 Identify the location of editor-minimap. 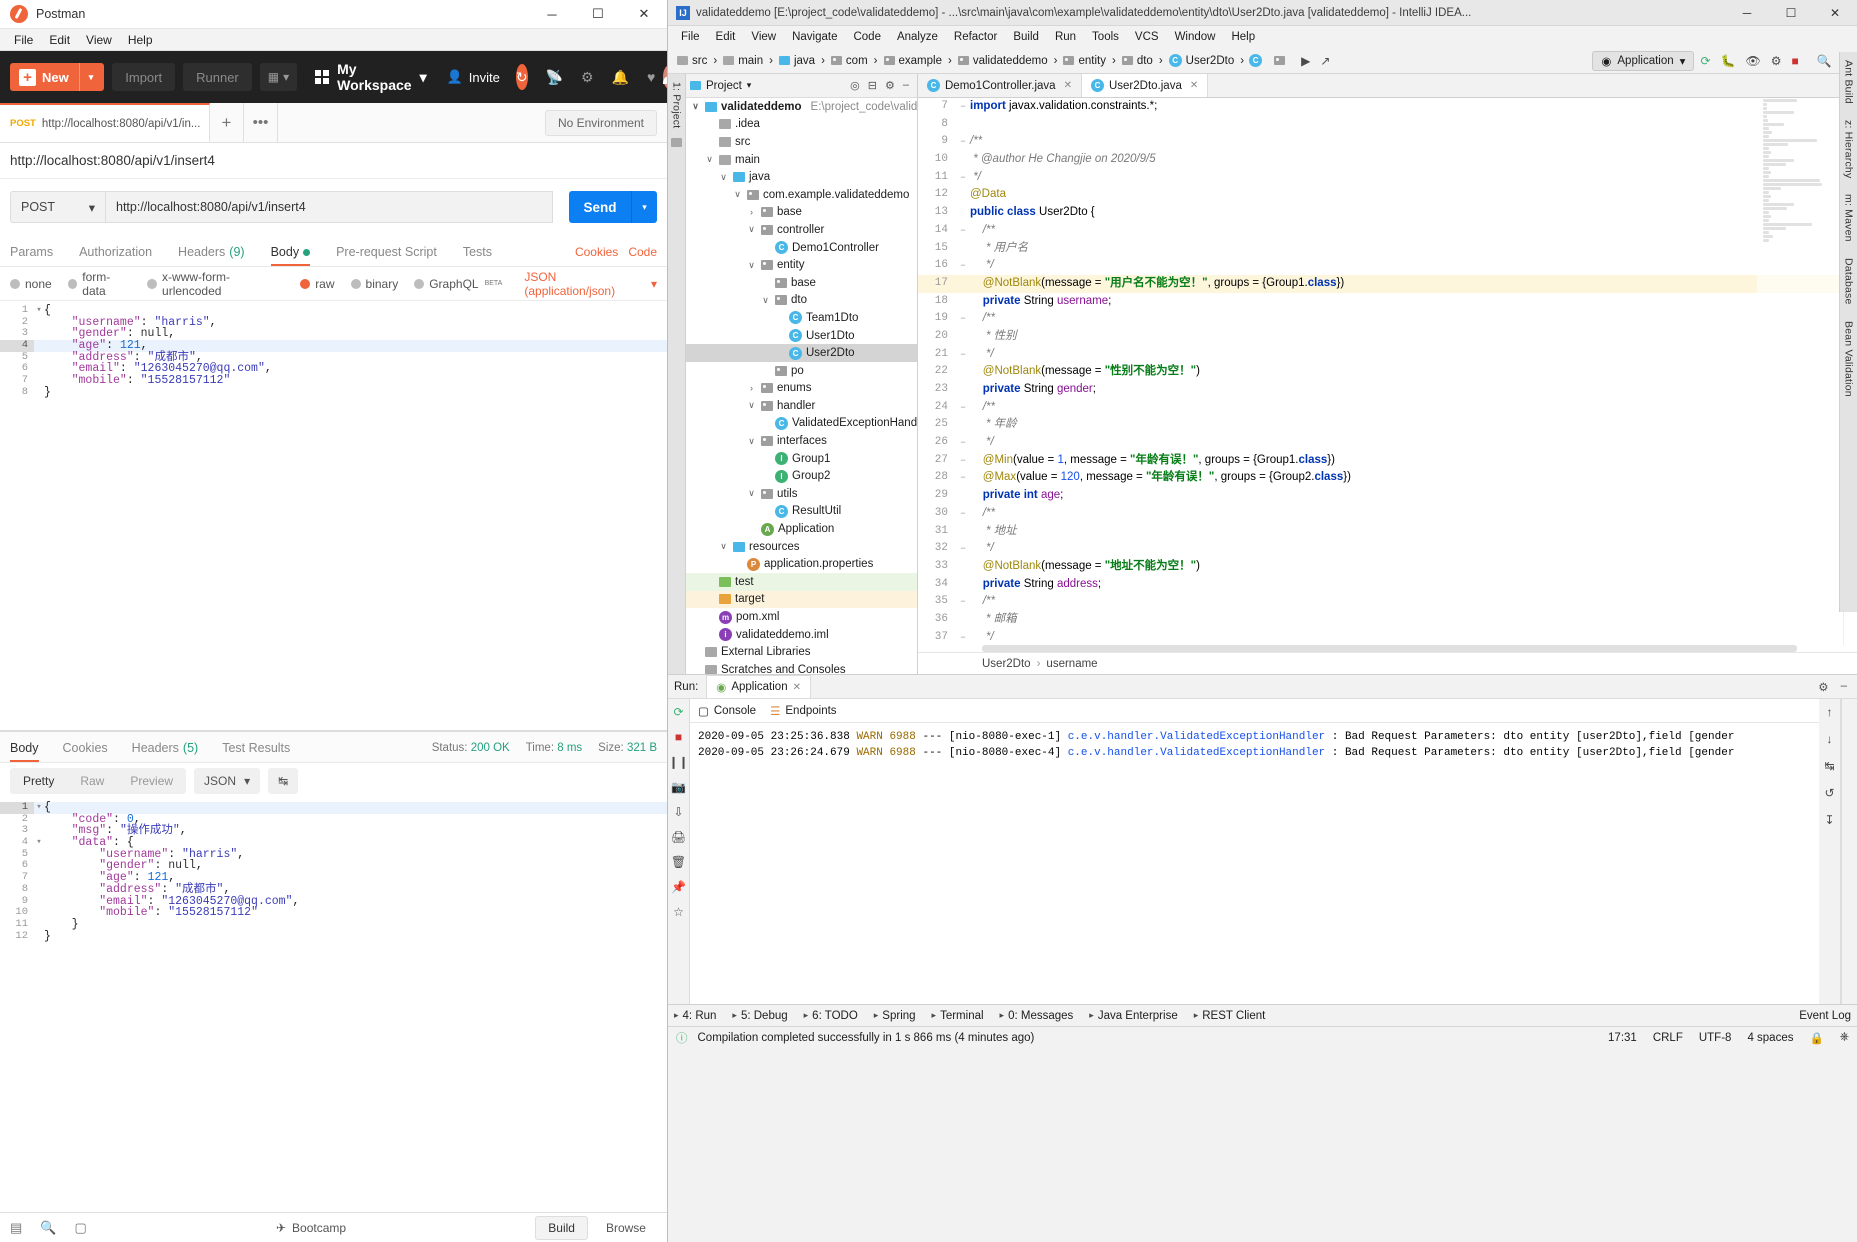
(1800, 371).